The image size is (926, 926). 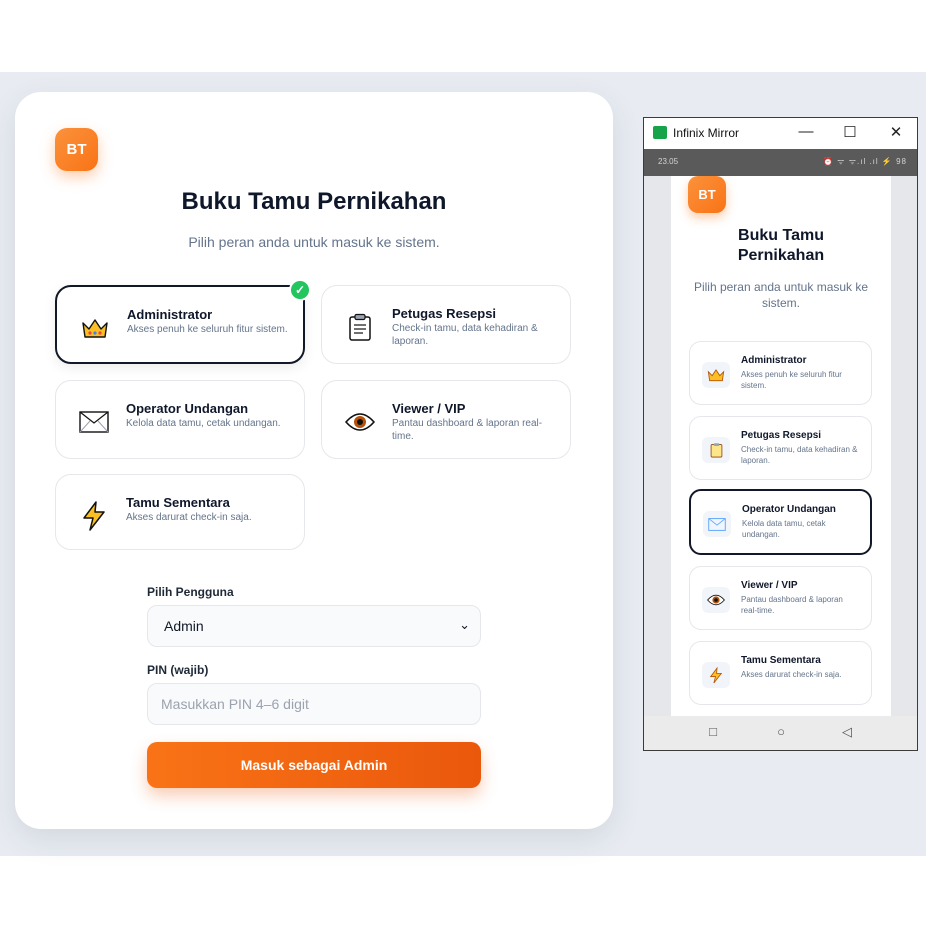 What do you see at coordinates (781, 295) in the screenshot?
I see `phone-subtitle: Pilih peran anda untuk masuk ke sistem.` at bounding box center [781, 295].